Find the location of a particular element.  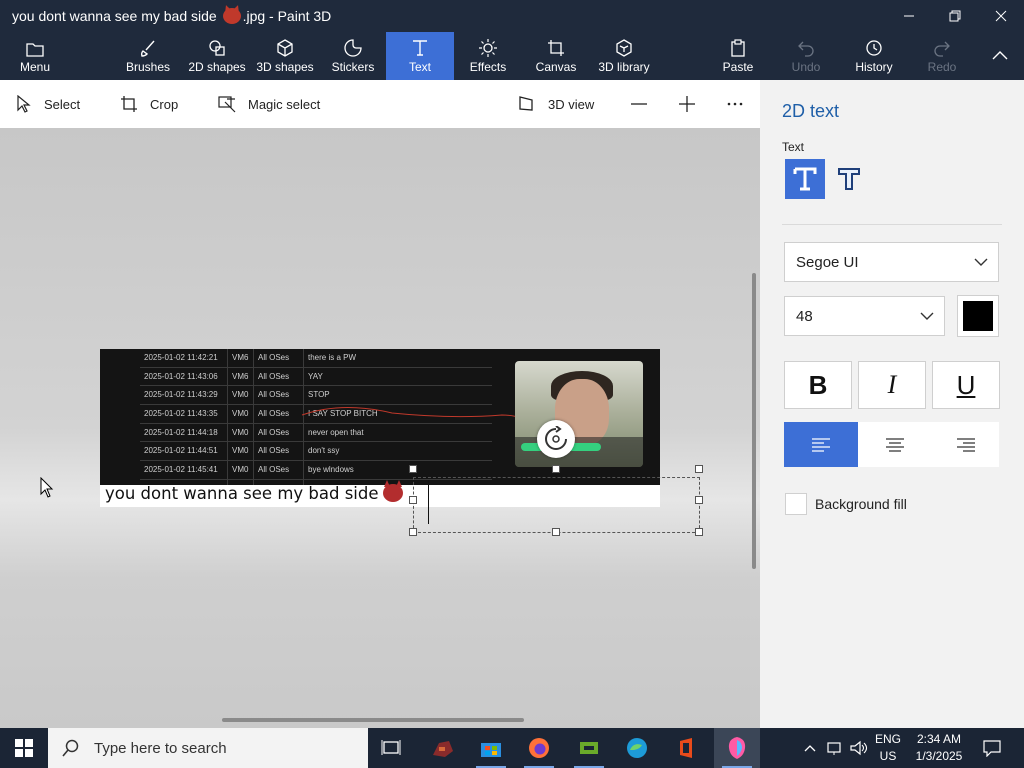

taskbar-clock: 2:34 AM 1/3/2025 is located at coordinates (939, 748).